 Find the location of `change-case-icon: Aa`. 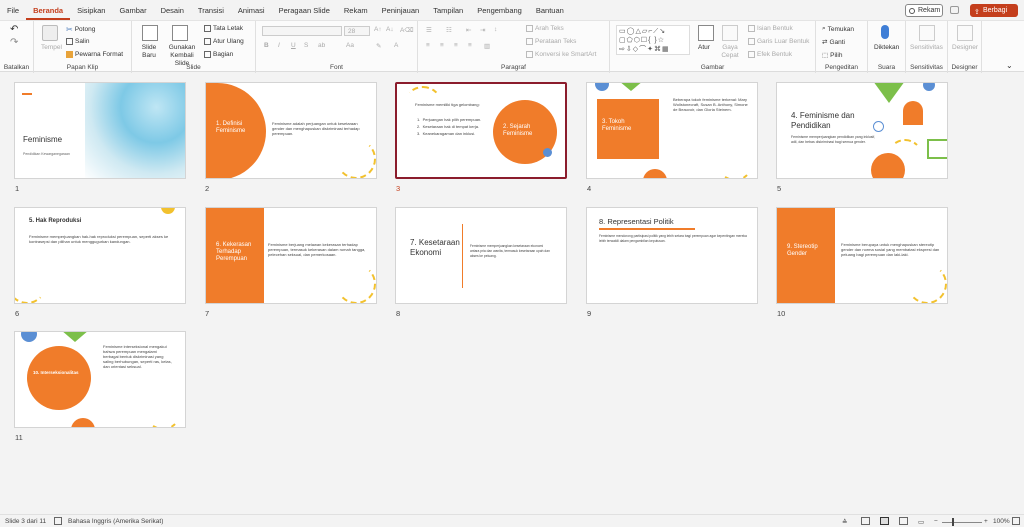

change-case-icon: Aa is located at coordinates (350, 45).